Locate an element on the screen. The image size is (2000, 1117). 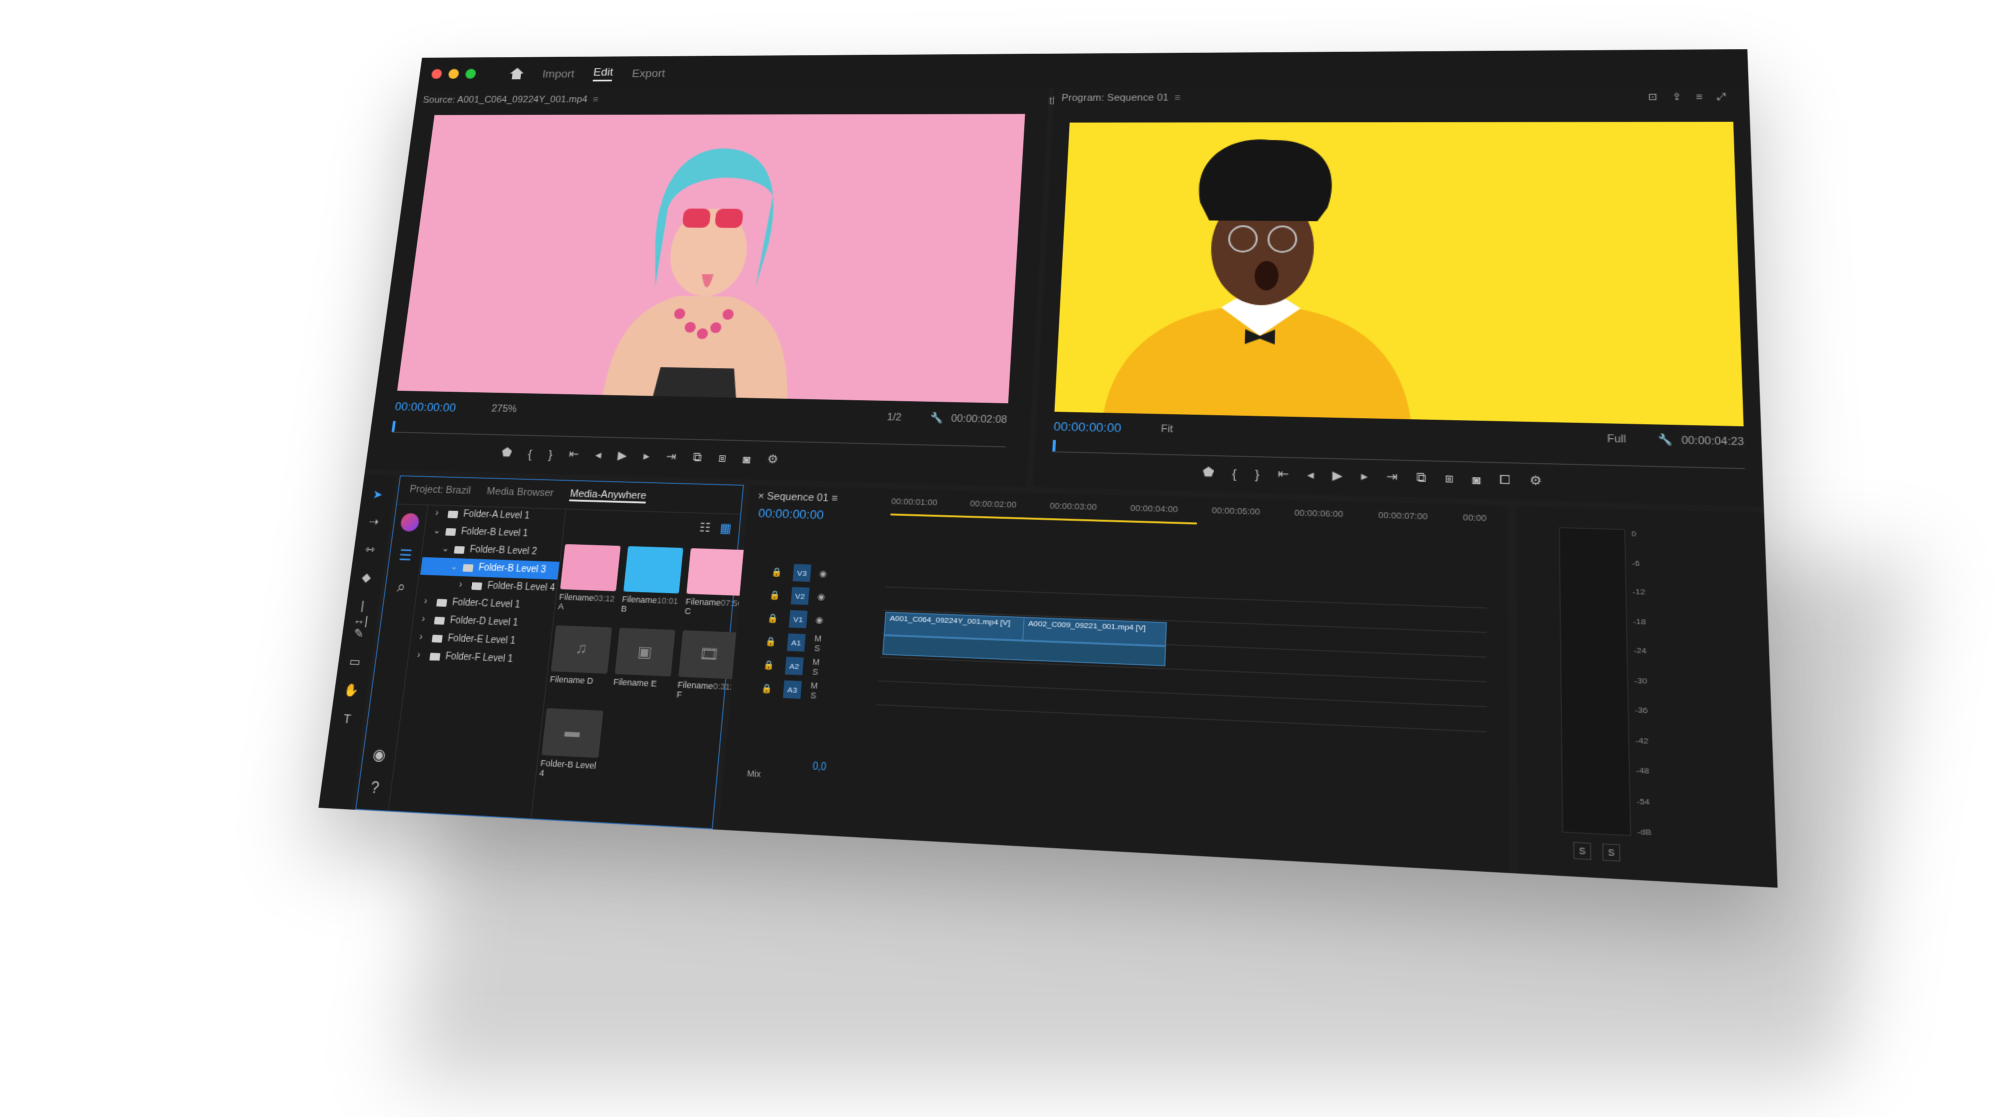
program-panel-title: Program: Sequence 01 ≡ ⊡⇪≡⤢ is located at coordinates (1401, 98).